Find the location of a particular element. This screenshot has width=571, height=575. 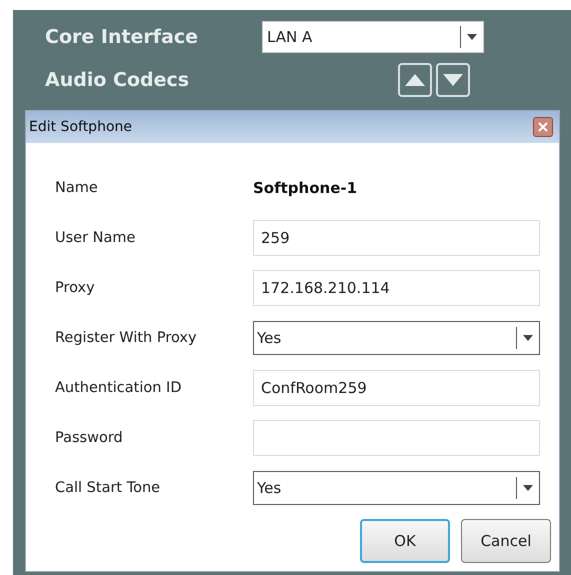

dialog-title: Edit Softphone is located at coordinates (80, 127).